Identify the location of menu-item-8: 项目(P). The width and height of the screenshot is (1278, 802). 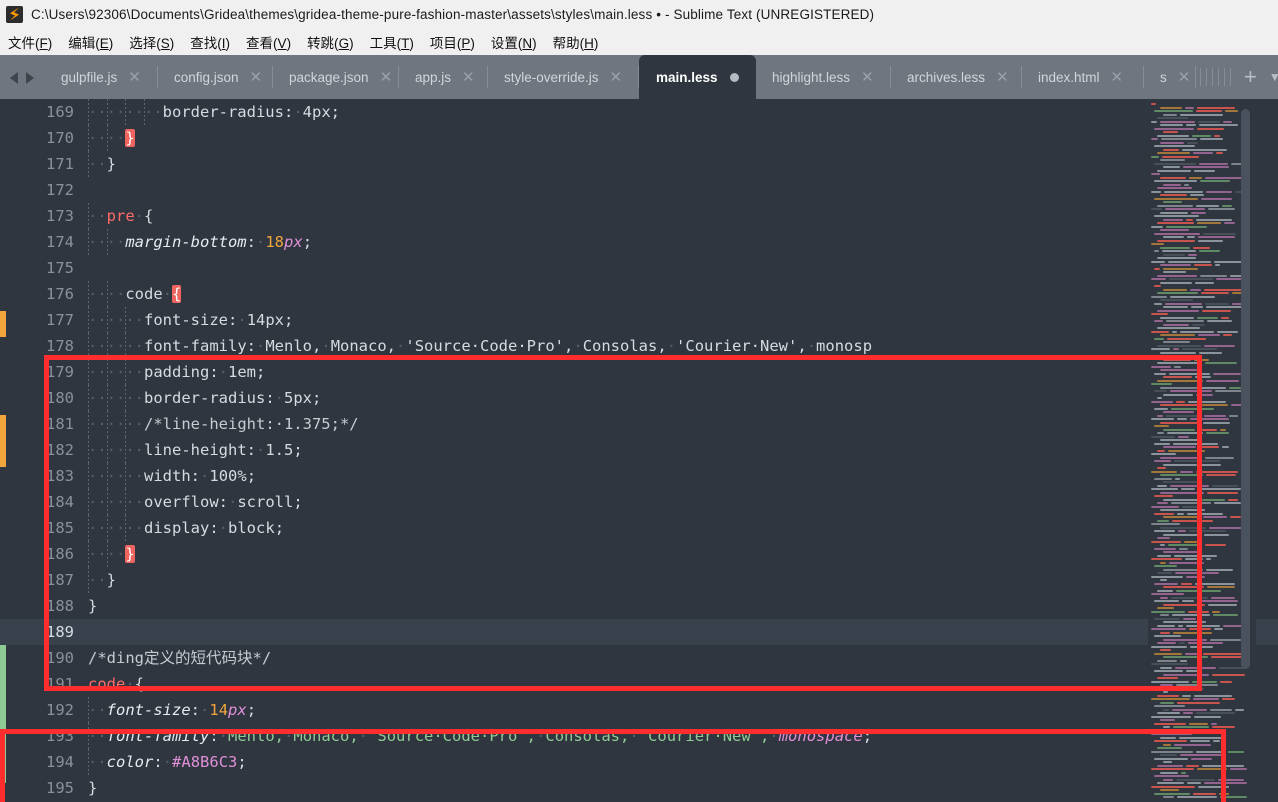
(452, 42).